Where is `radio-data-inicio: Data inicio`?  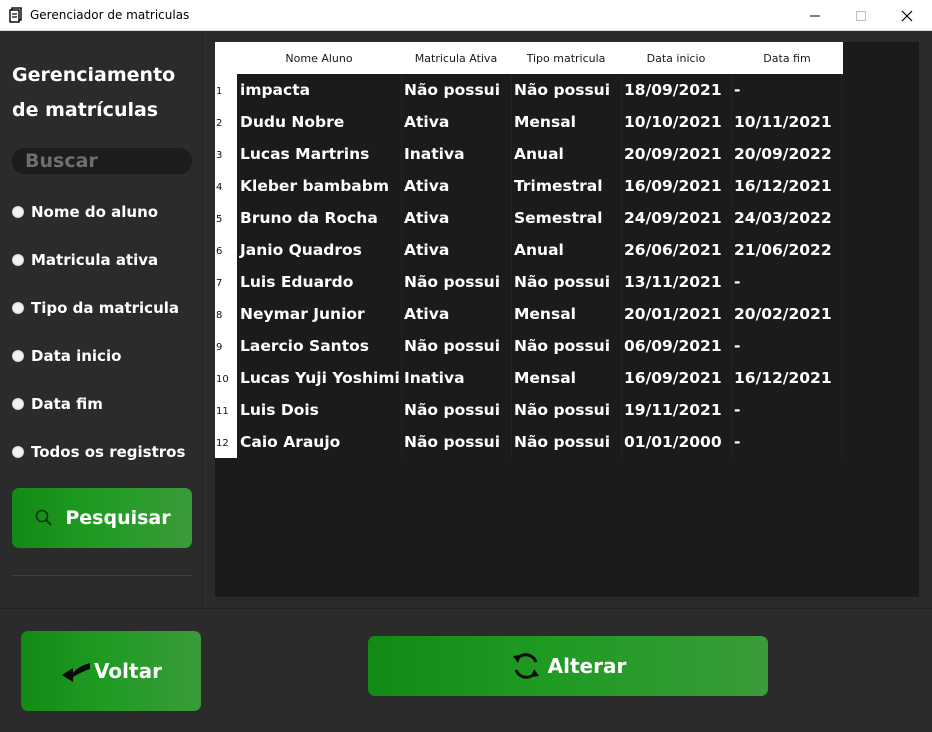 radio-data-inicio: Data inicio is located at coordinates (66, 356).